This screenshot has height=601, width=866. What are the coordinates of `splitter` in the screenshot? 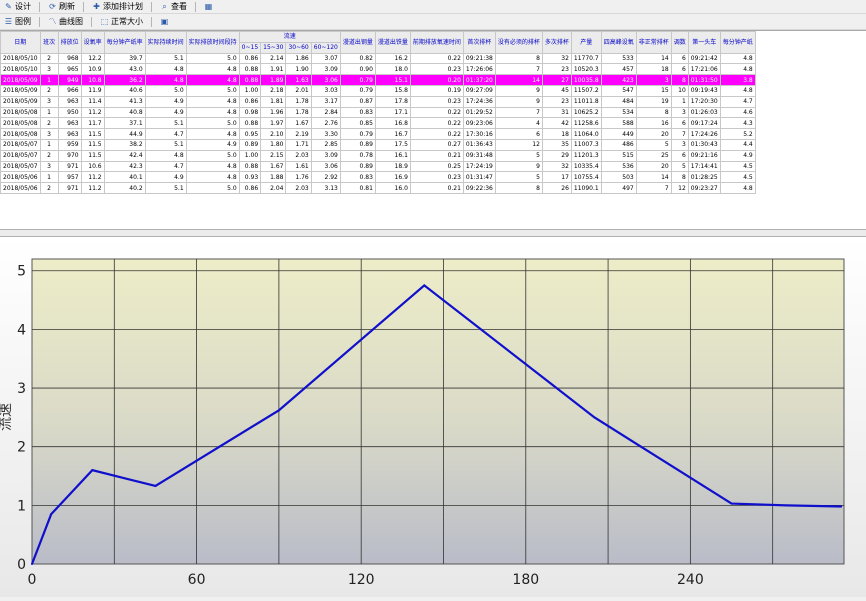 It's located at (433, 233).